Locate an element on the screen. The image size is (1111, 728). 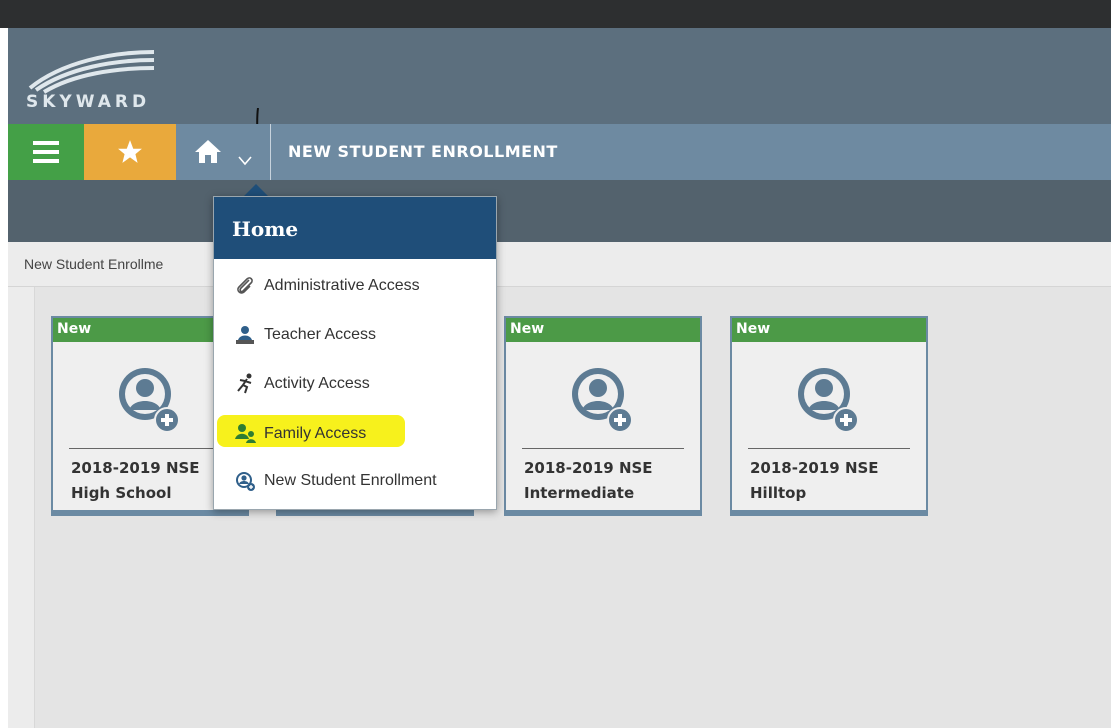
star-icon is located at coordinates (130, 151).